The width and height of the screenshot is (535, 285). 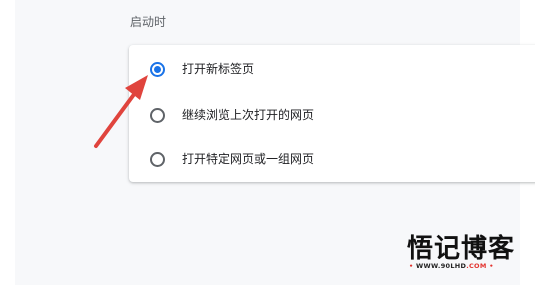 I want to click on watermark-logo-text: 悟记博客, so click(x=461, y=249).